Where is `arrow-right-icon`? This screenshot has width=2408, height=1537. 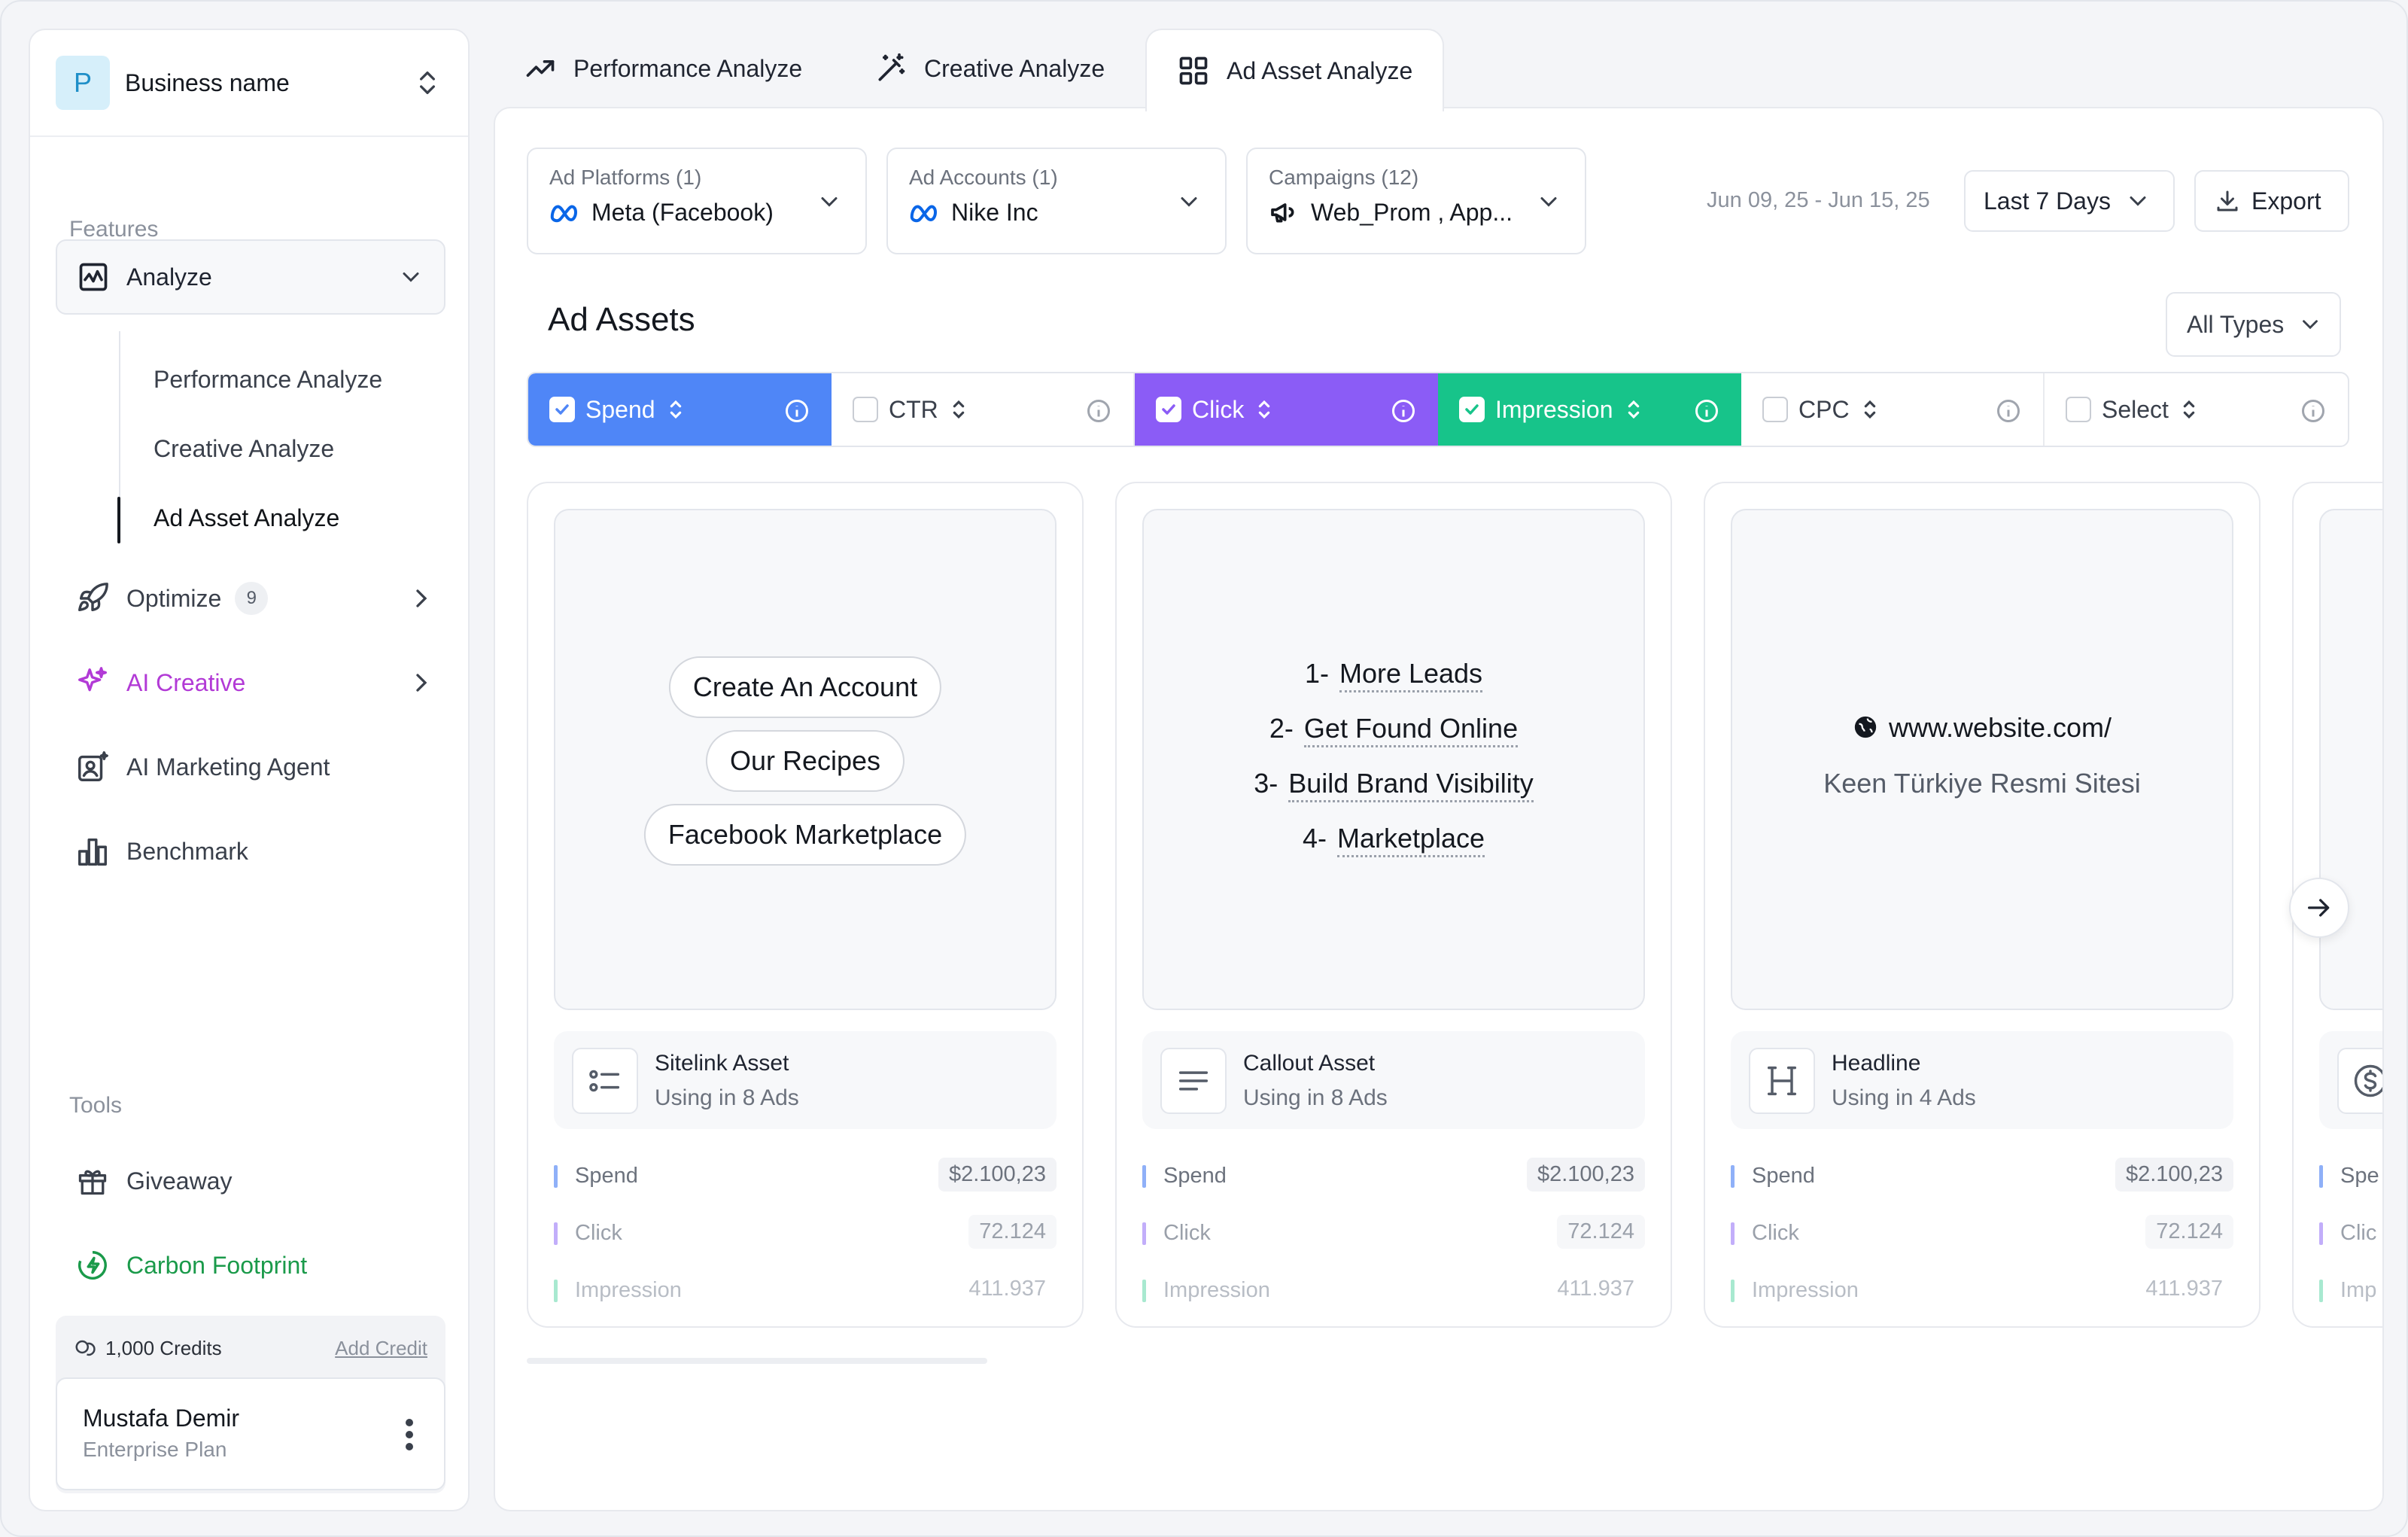 arrow-right-icon is located at coordinates (2319, 908).